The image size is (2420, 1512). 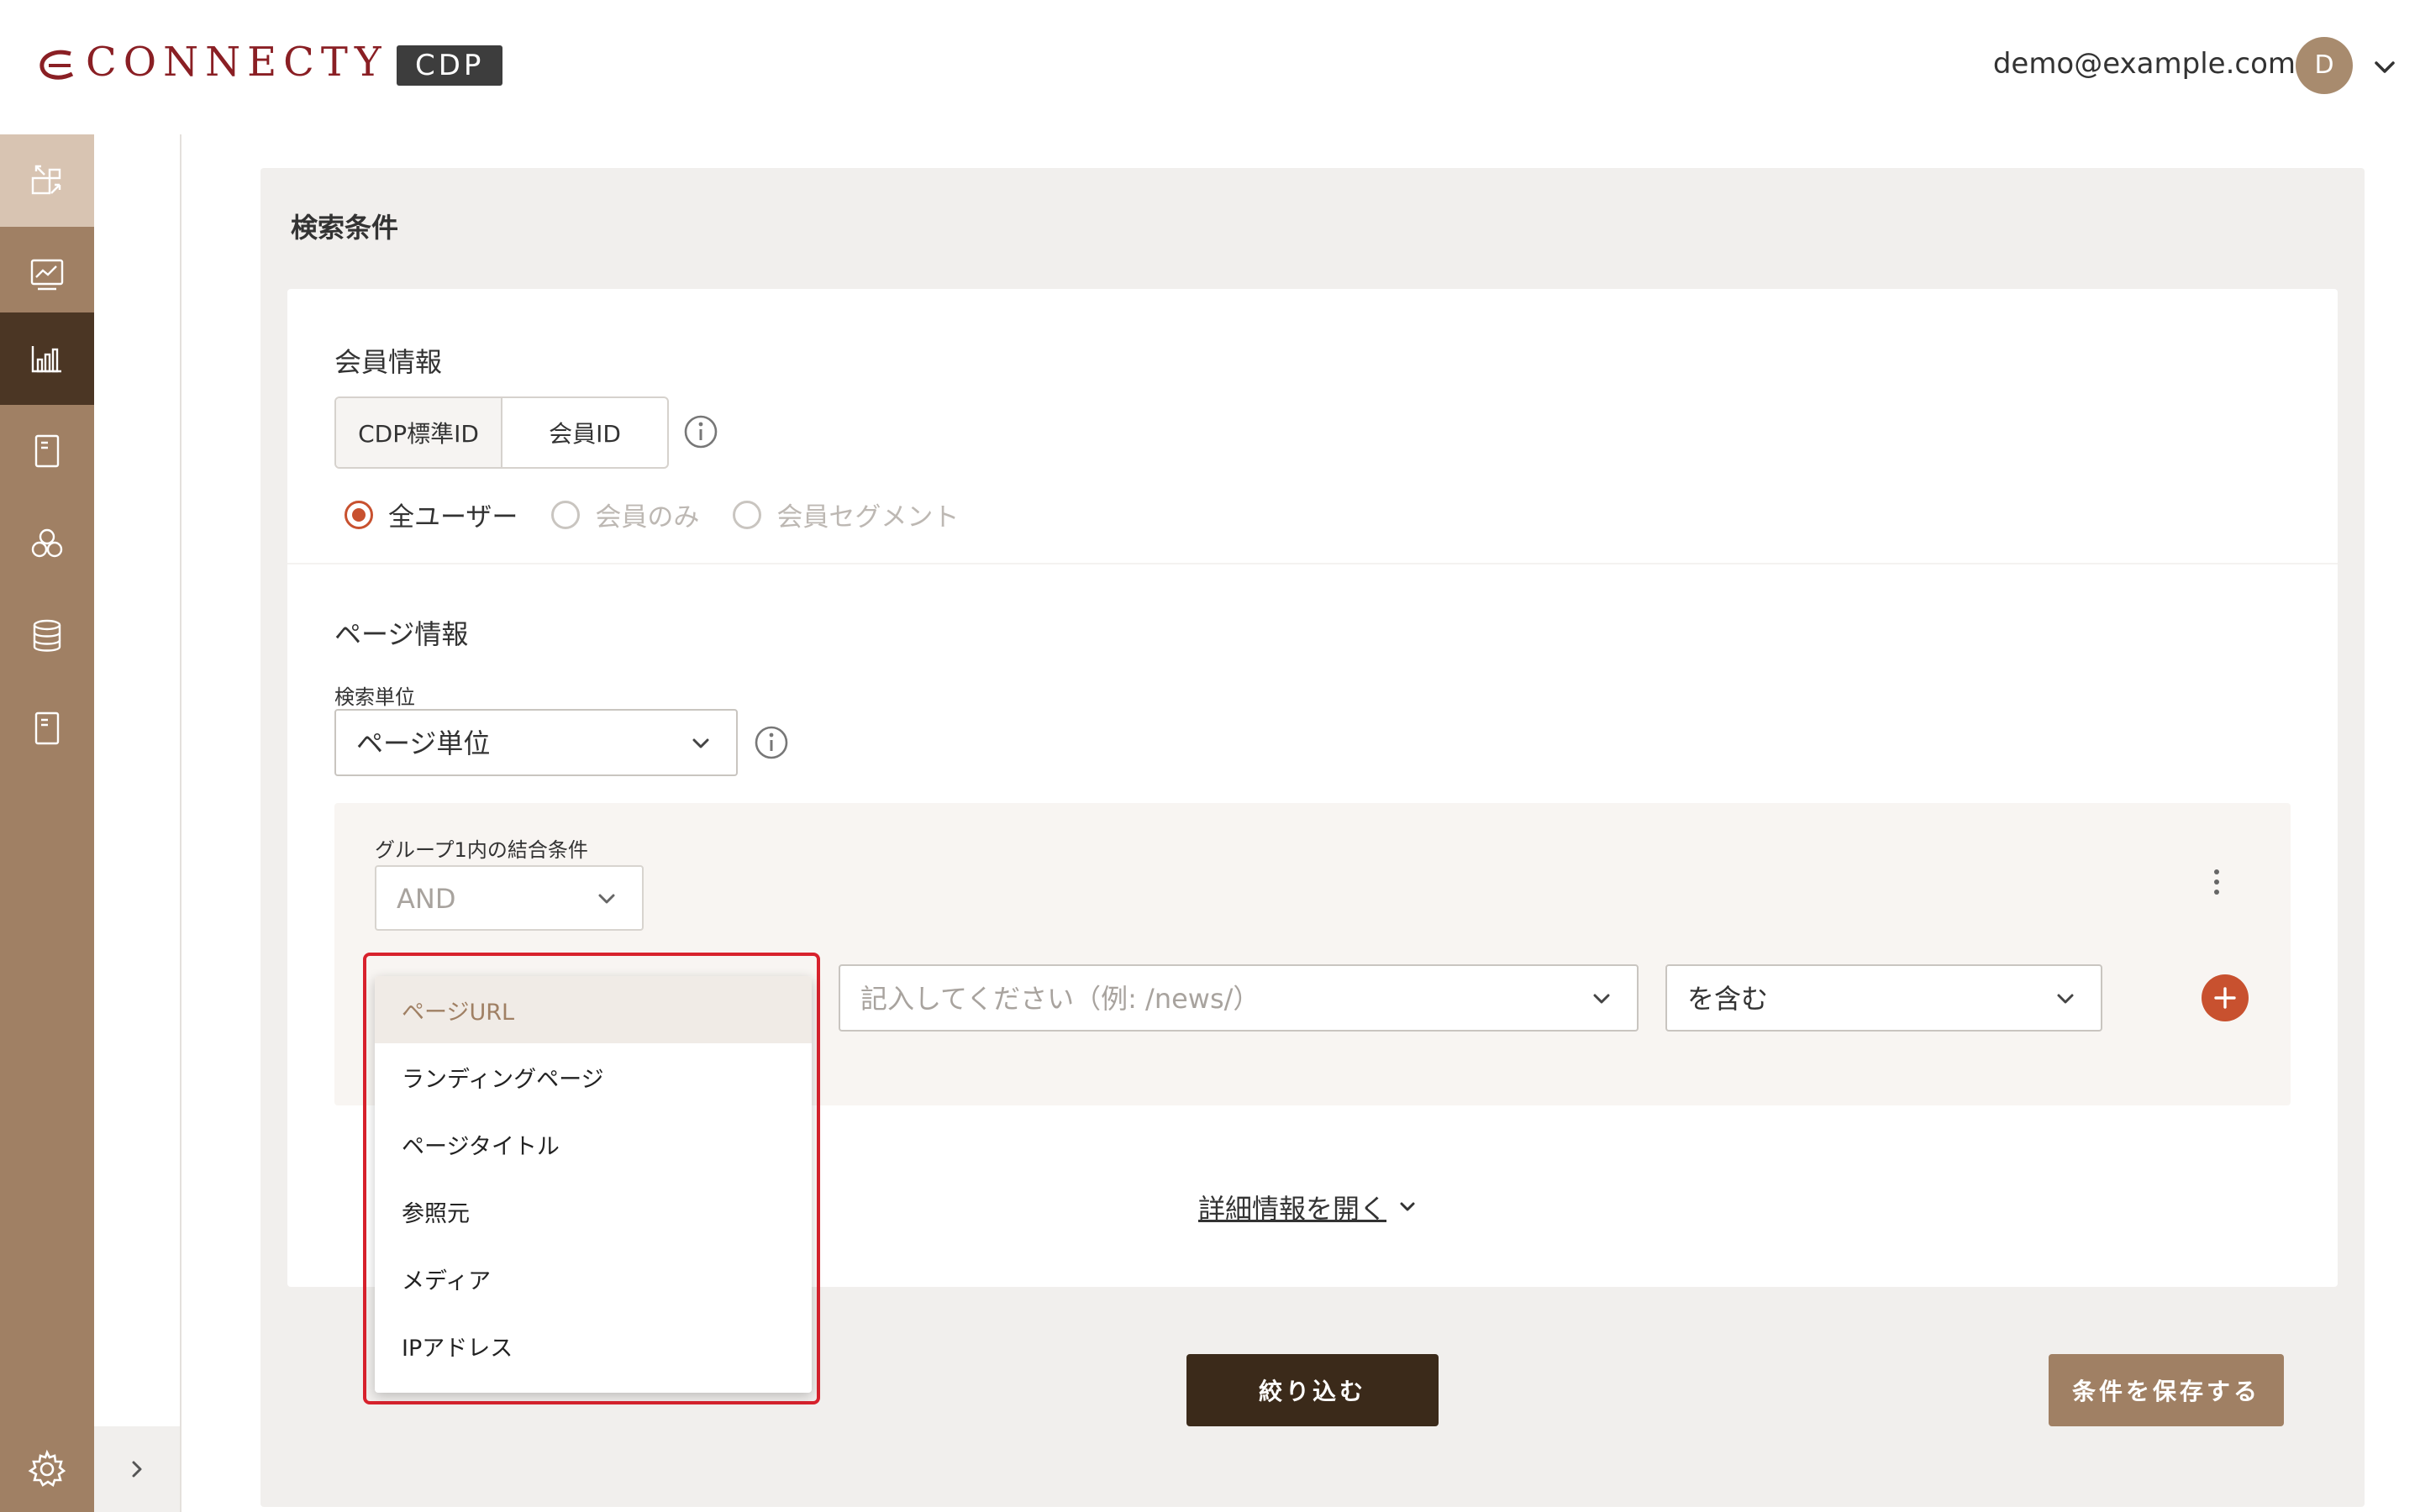 I want to click on dropdown-option-ip-address: IPアドレス, so click(x=593, y=1345).